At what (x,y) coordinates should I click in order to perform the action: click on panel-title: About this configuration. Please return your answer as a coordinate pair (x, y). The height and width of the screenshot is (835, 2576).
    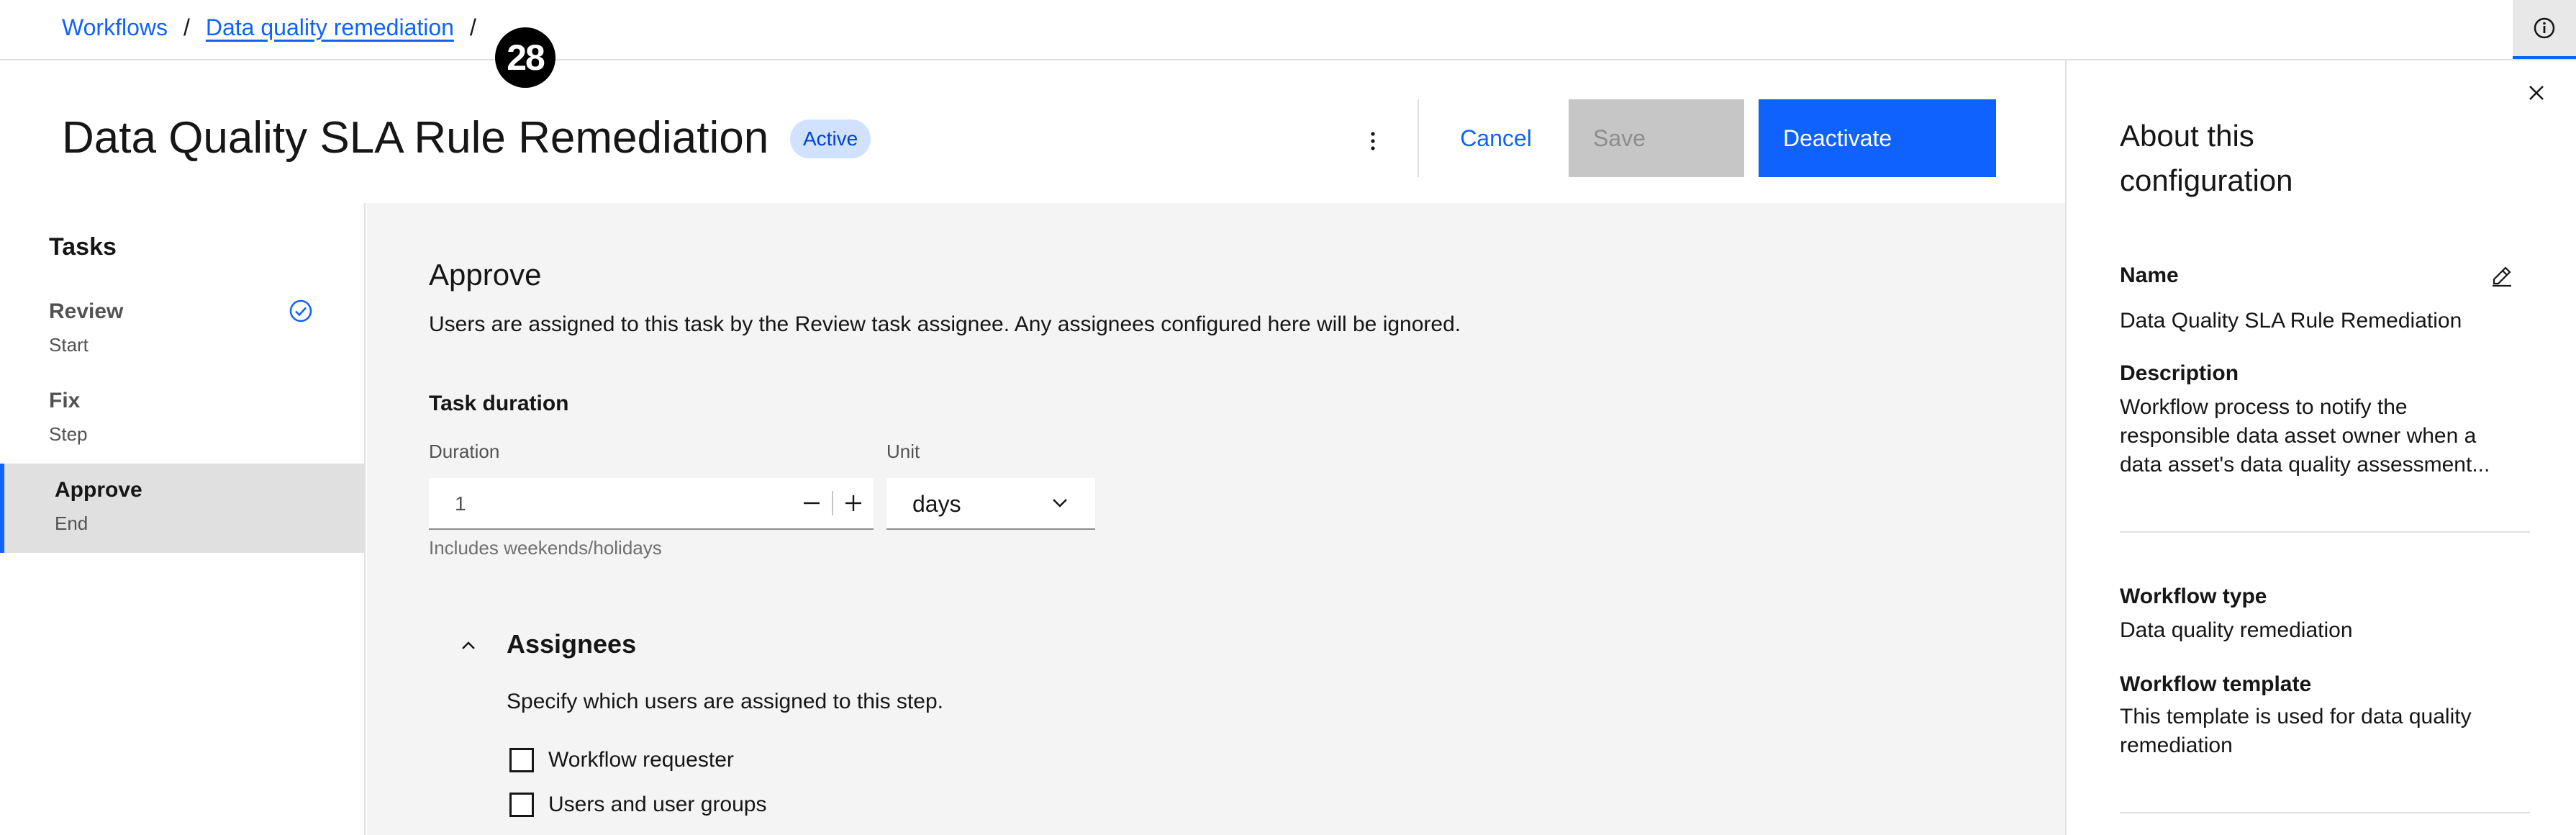
    Looking at the image, I should click on (2206, 158).